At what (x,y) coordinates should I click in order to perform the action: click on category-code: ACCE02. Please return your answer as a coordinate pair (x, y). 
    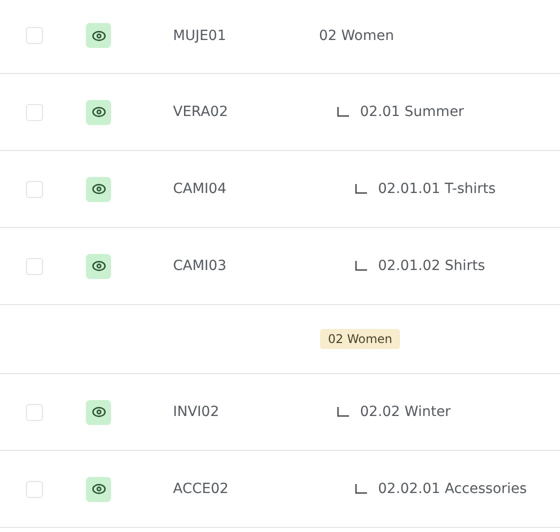
    Looking at the image, I should click on (201, 489).